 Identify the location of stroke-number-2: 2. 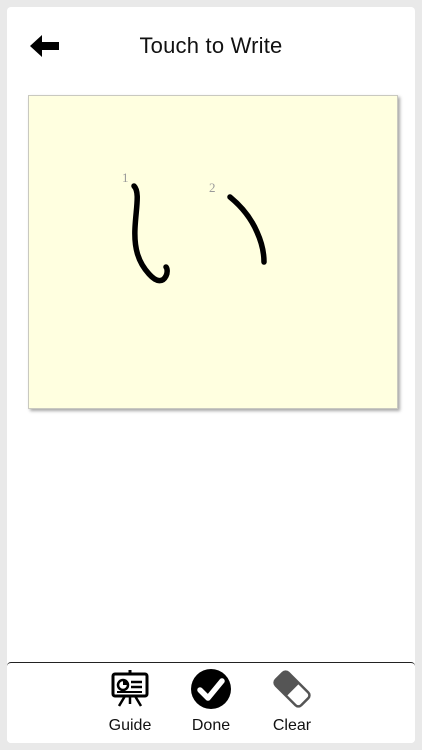
(212, 187).